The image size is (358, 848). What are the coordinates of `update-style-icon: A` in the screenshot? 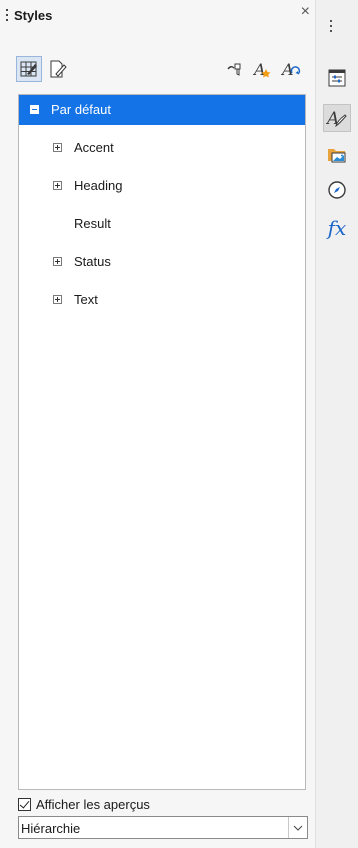 It's located at (291, 69).